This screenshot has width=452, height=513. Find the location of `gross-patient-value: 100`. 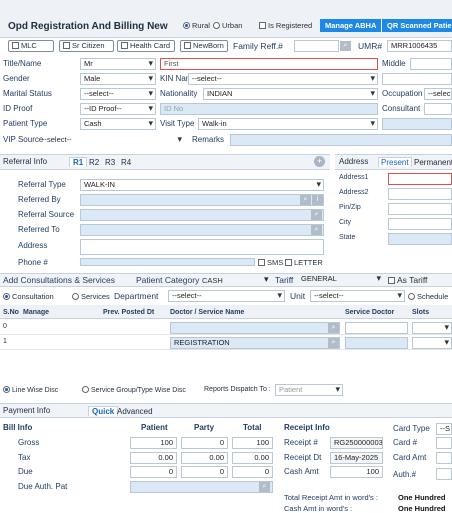

gross-patient-value: 100 is located at coordinates (153, 443).